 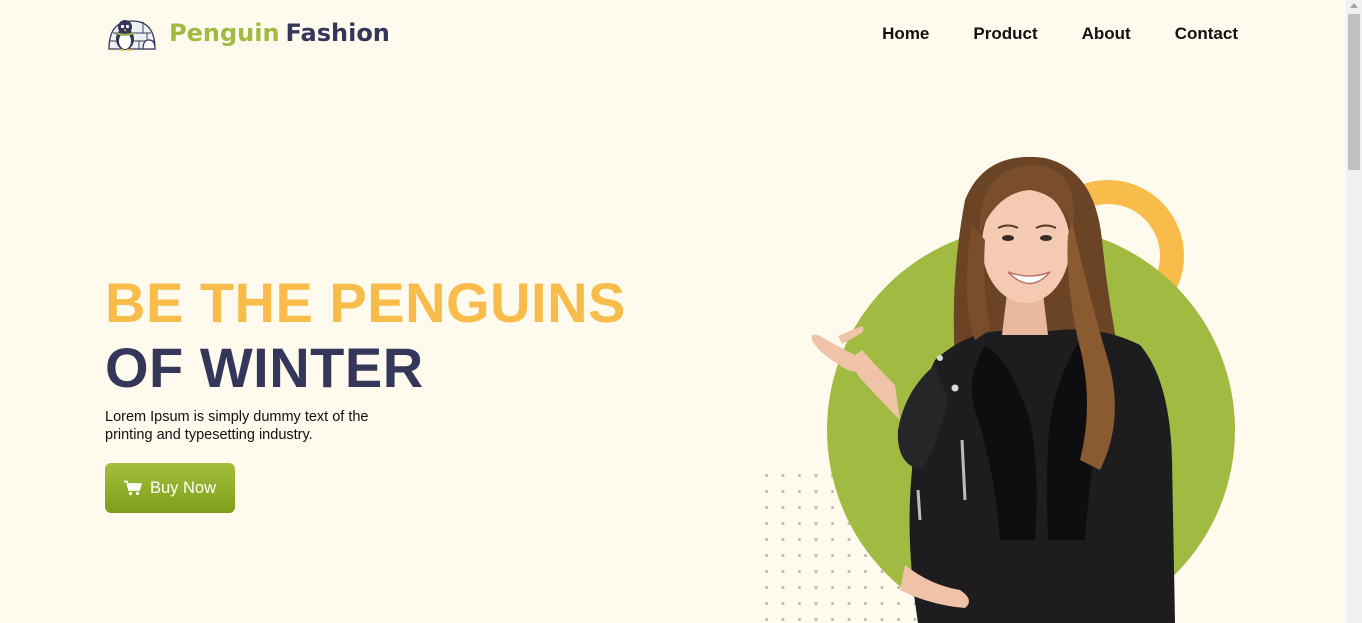 What do you see at coordinates (1005, 34) in the screenshot?
I see `nav-link-product: Product` at bounding box center [1005, 34].